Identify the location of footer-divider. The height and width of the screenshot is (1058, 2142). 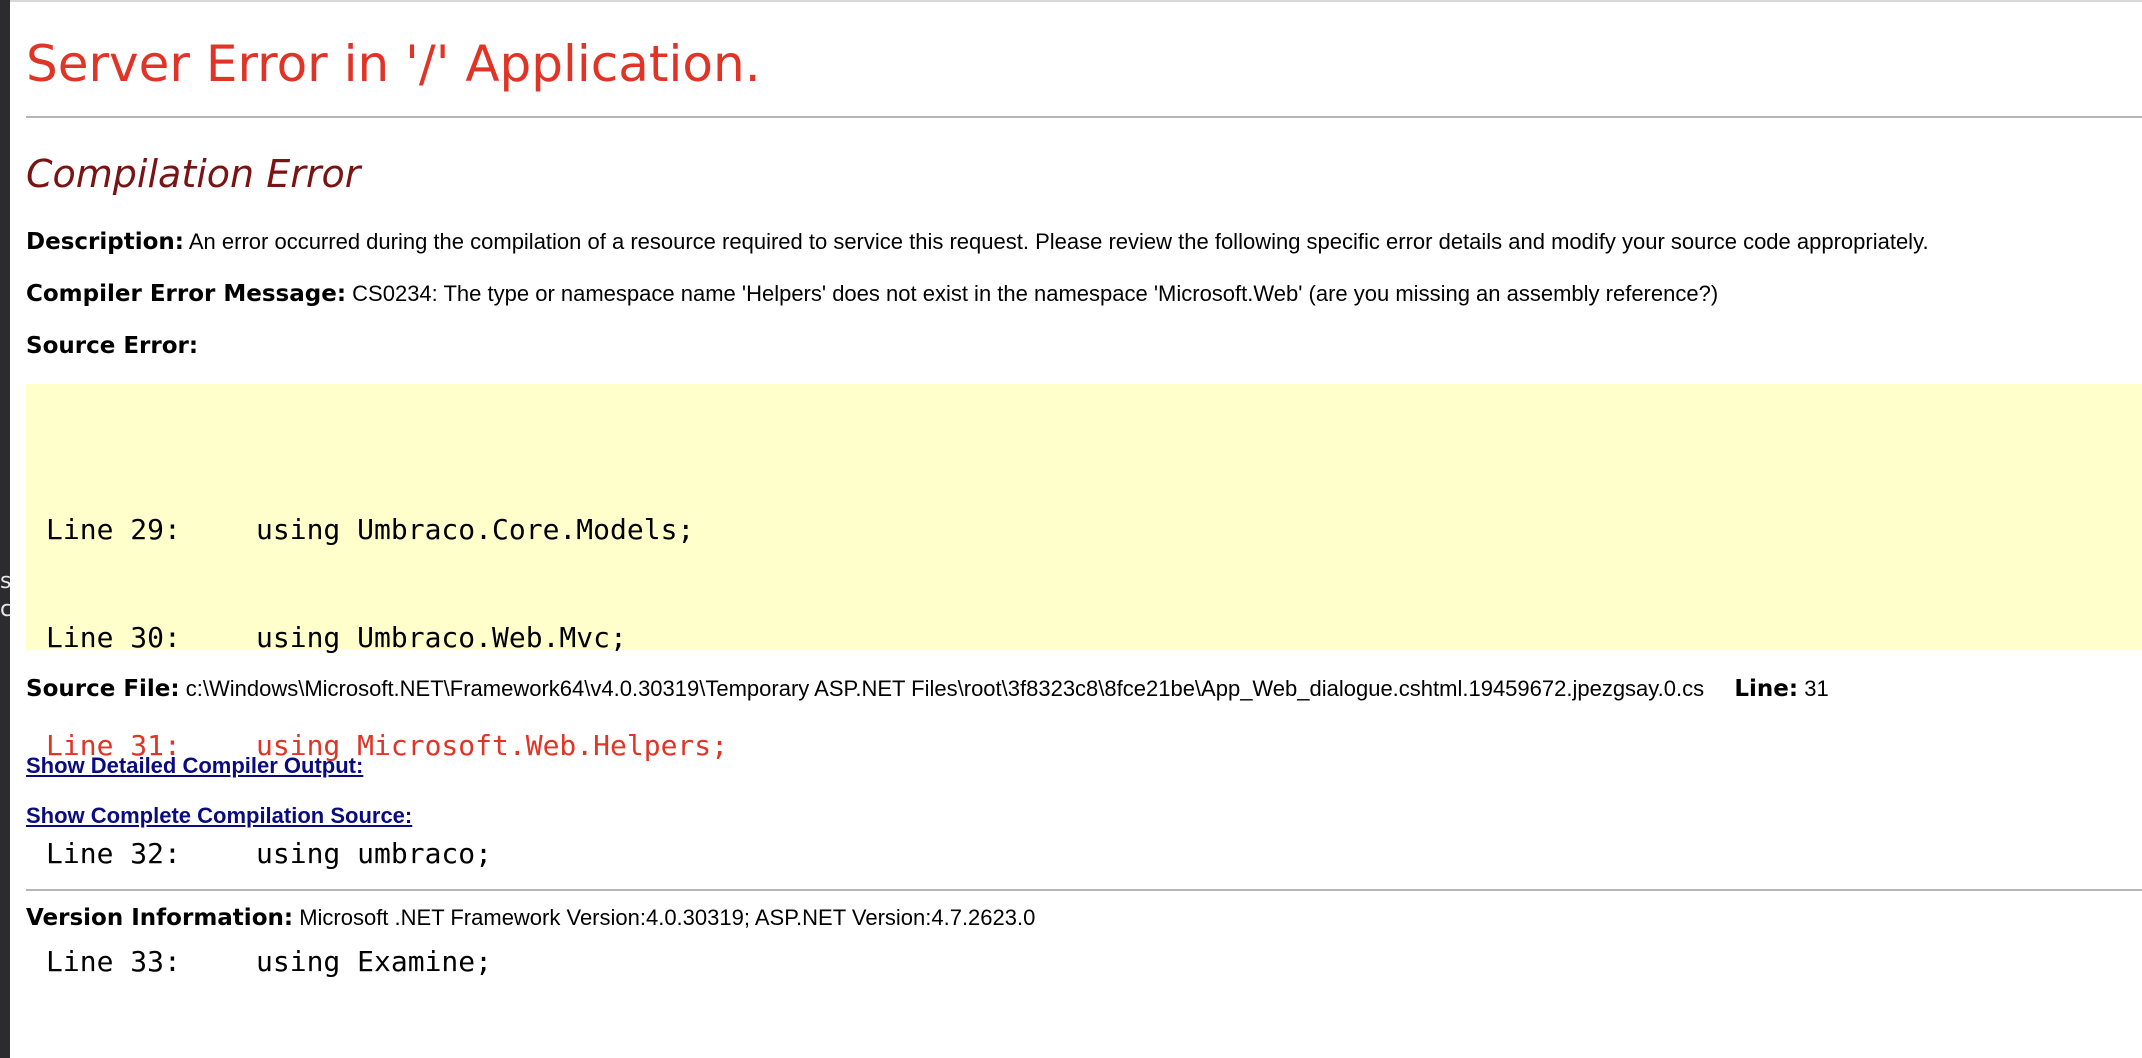
(1084, 890).